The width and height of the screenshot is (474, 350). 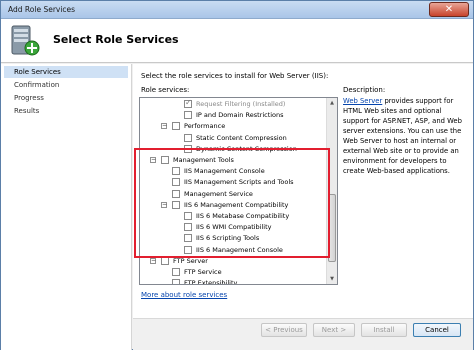 What do you see at coordinates (66, 85) in the screenshot?
I see `nav-item-confirmation: Confirmation` at bounding box center [66, 85].